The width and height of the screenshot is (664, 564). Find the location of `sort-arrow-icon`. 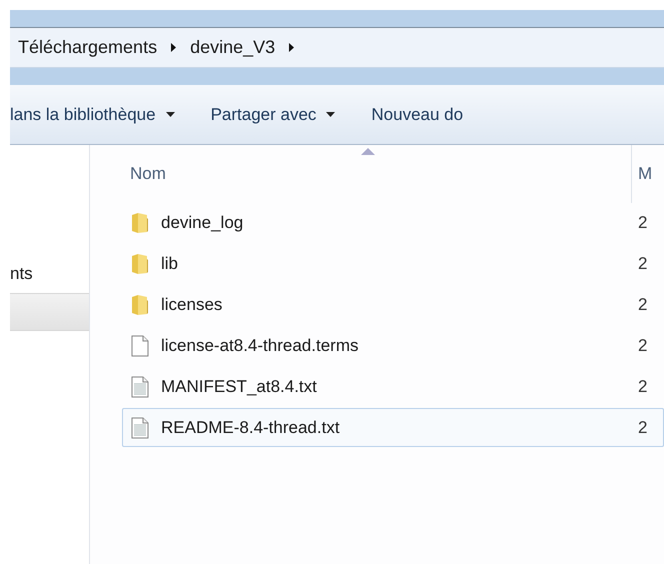

sort-arrow-icon is located at coordinates (367, 151).